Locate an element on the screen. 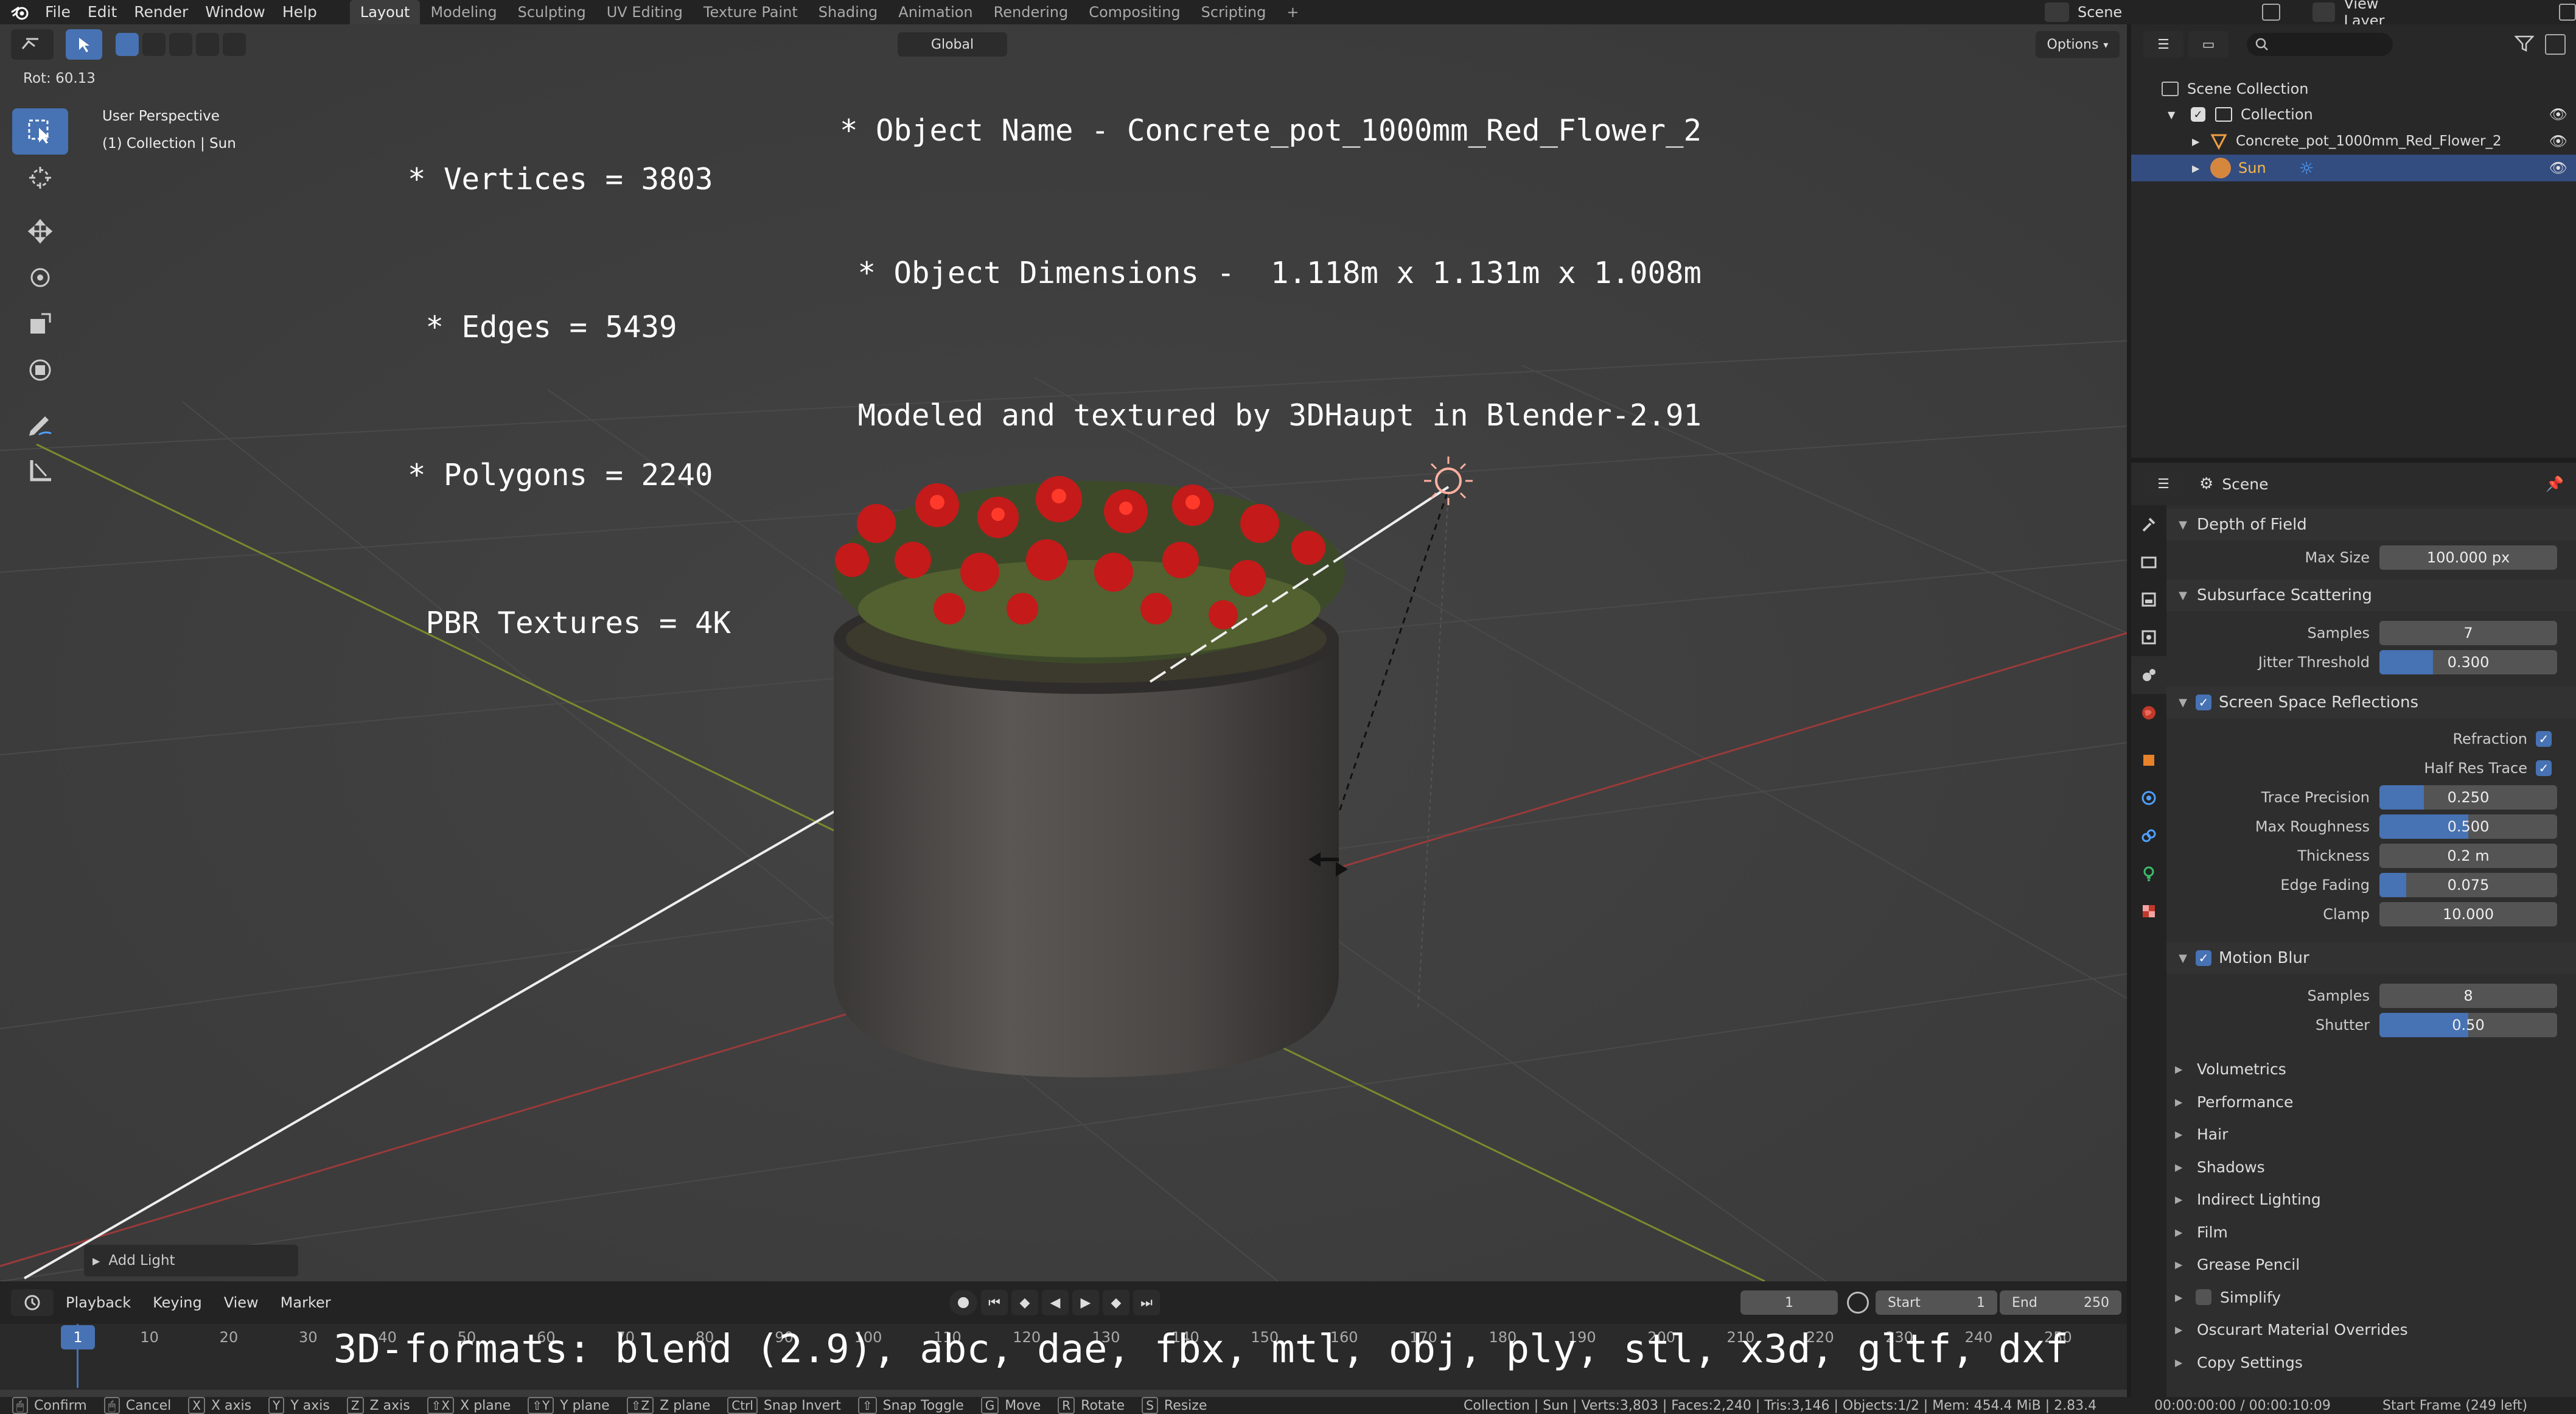  section-copy-settings: ▶ Copy Settings is located at coordinates (2371, 1362).